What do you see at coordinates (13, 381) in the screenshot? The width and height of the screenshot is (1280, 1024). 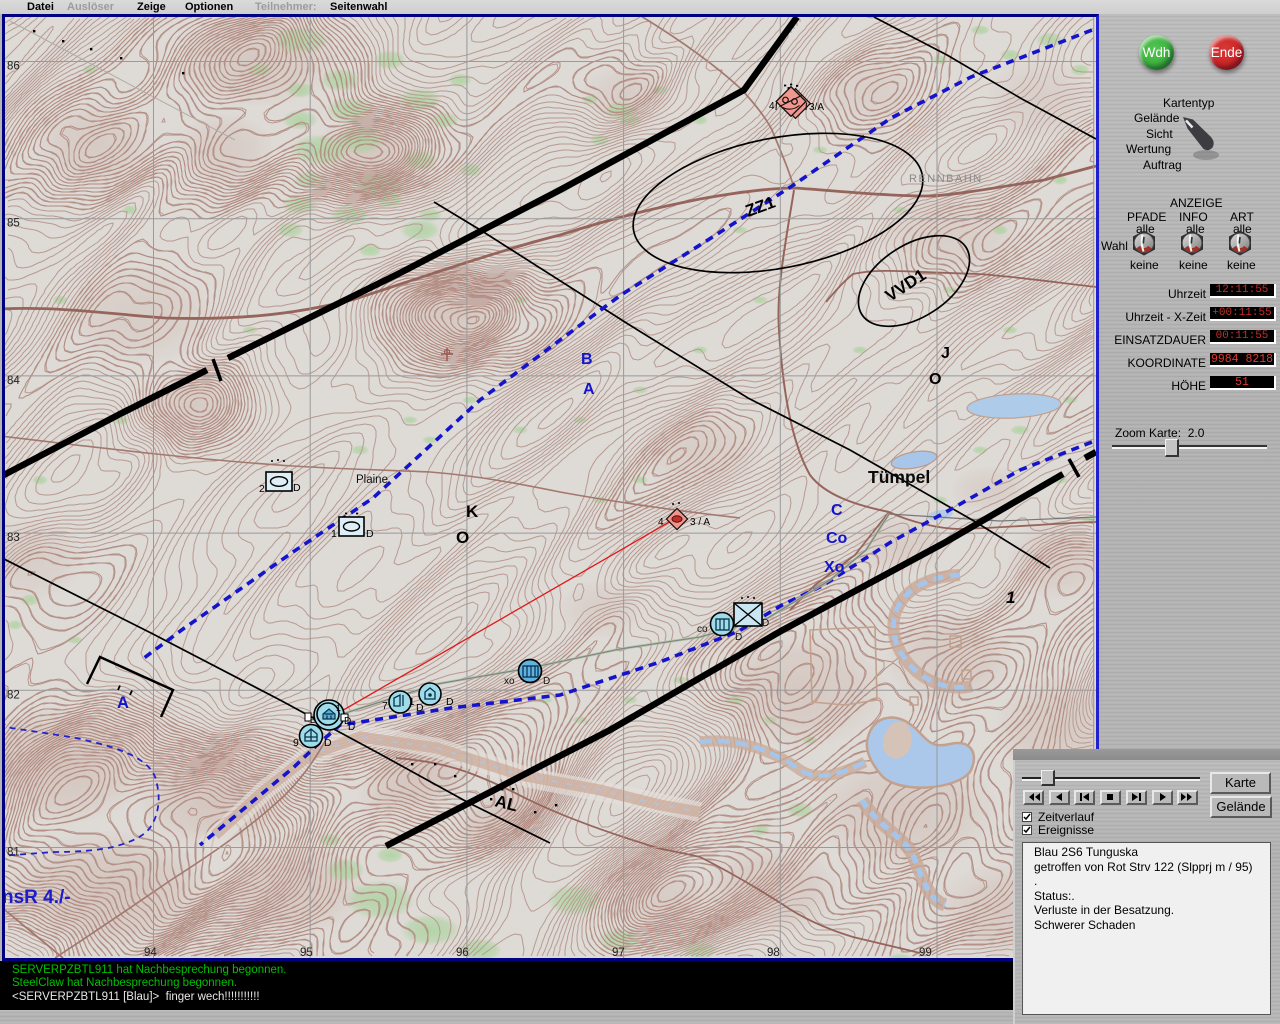 I see `svg-text: 84` at bounding box center [13, 381].